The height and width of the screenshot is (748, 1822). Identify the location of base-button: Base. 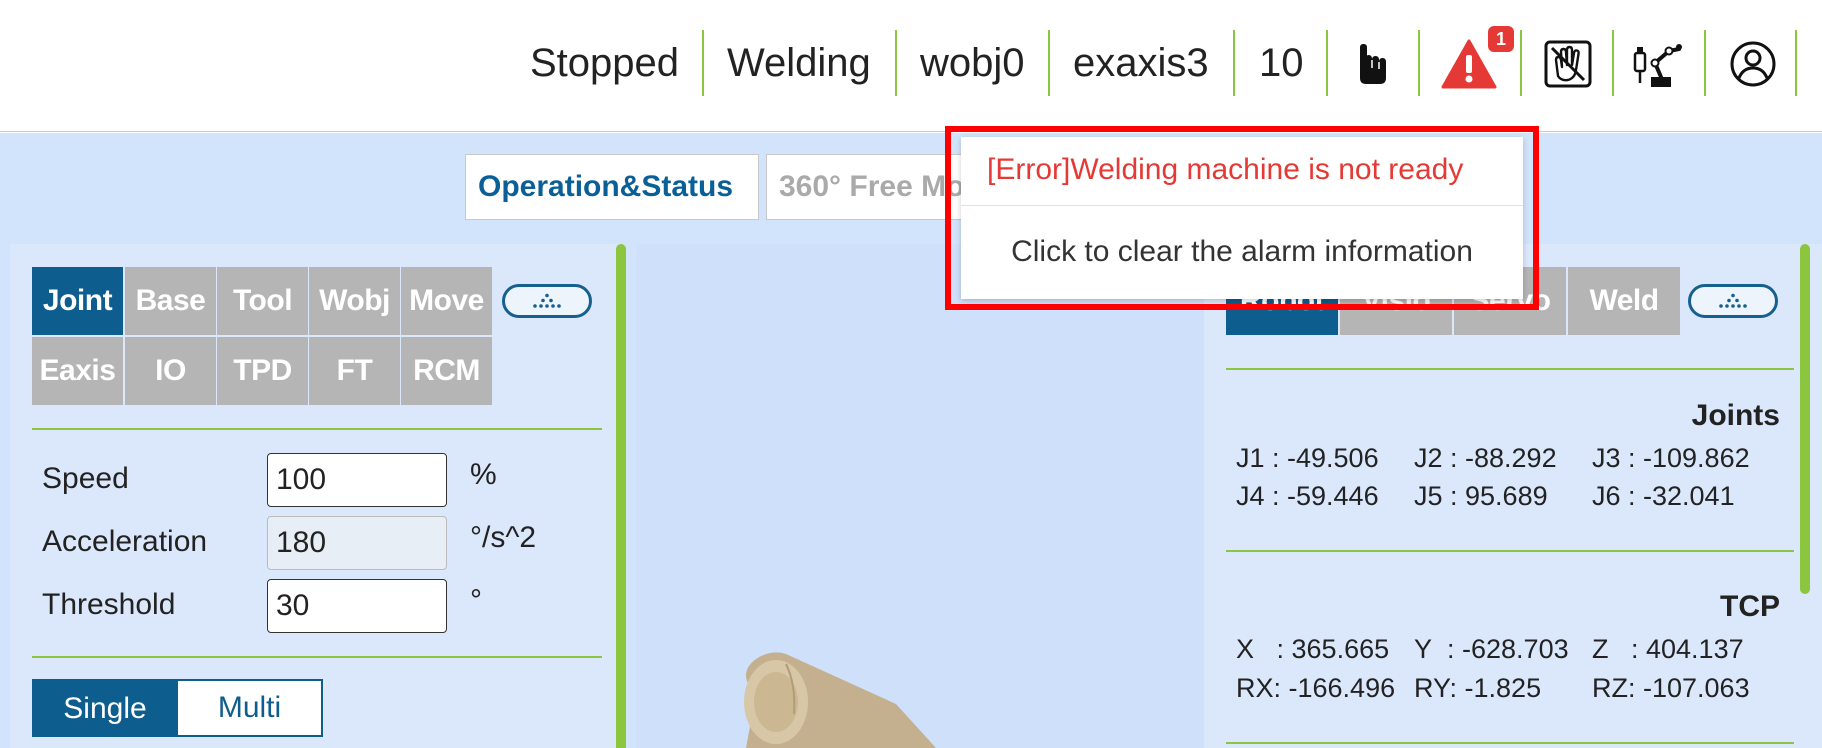
(170, 301).